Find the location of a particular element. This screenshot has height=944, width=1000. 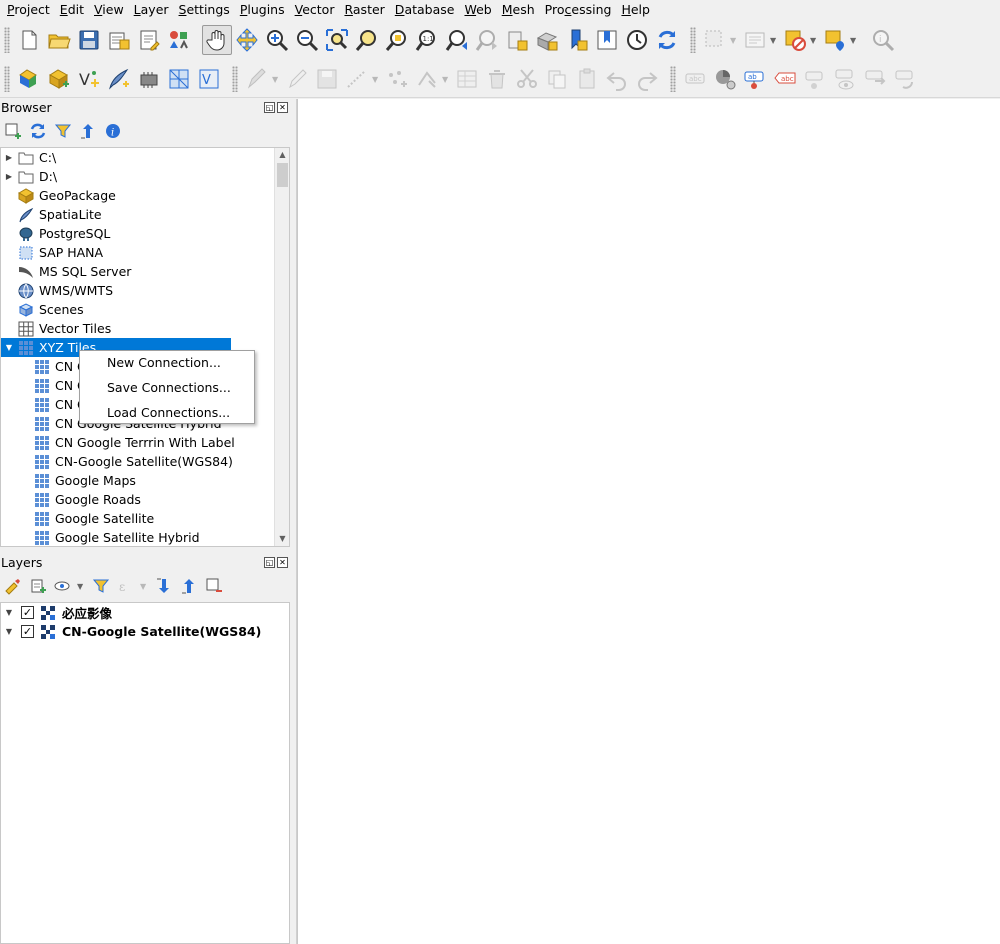

browser-item-sap-hana: SAP HANA is located at coordinates (145, 252).